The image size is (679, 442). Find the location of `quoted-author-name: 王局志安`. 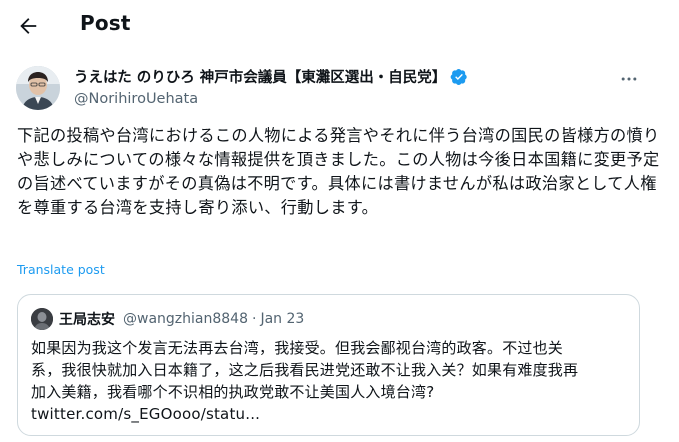

quoted-author-name: 王局志安 is located at coordinates (87, 320).